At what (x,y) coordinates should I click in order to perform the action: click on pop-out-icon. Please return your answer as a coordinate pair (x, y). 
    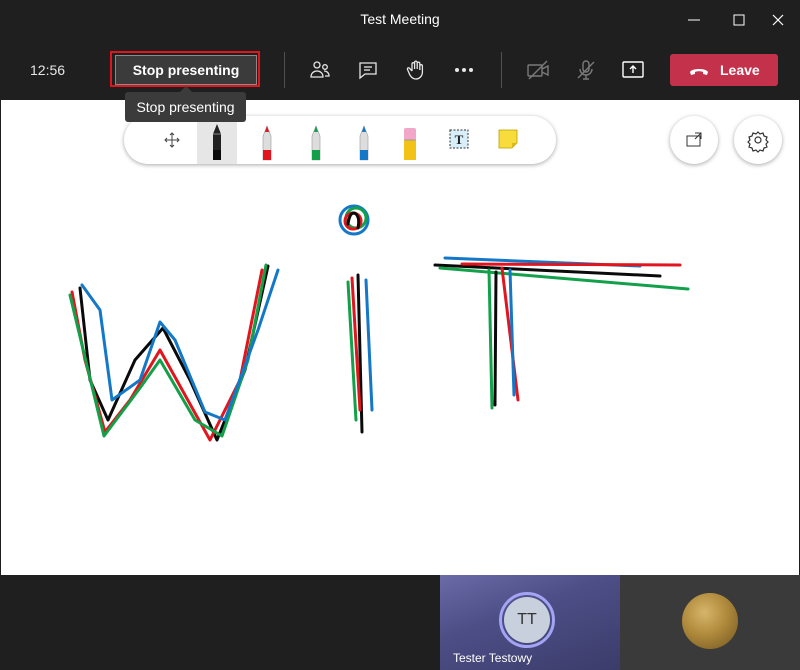
    Looking at the image, I should click on (694, 139).